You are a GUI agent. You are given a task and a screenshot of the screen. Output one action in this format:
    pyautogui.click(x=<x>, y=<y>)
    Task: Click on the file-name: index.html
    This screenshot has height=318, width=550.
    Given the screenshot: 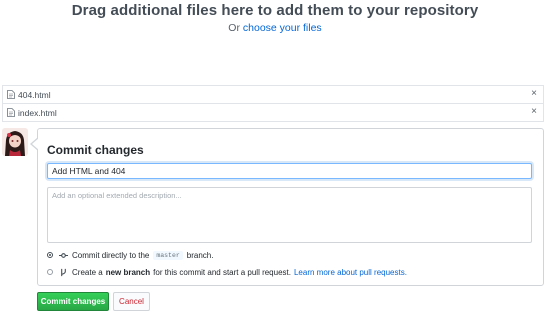 What is the action you would take?
    pyautogui.click(x=37, y=112)
    